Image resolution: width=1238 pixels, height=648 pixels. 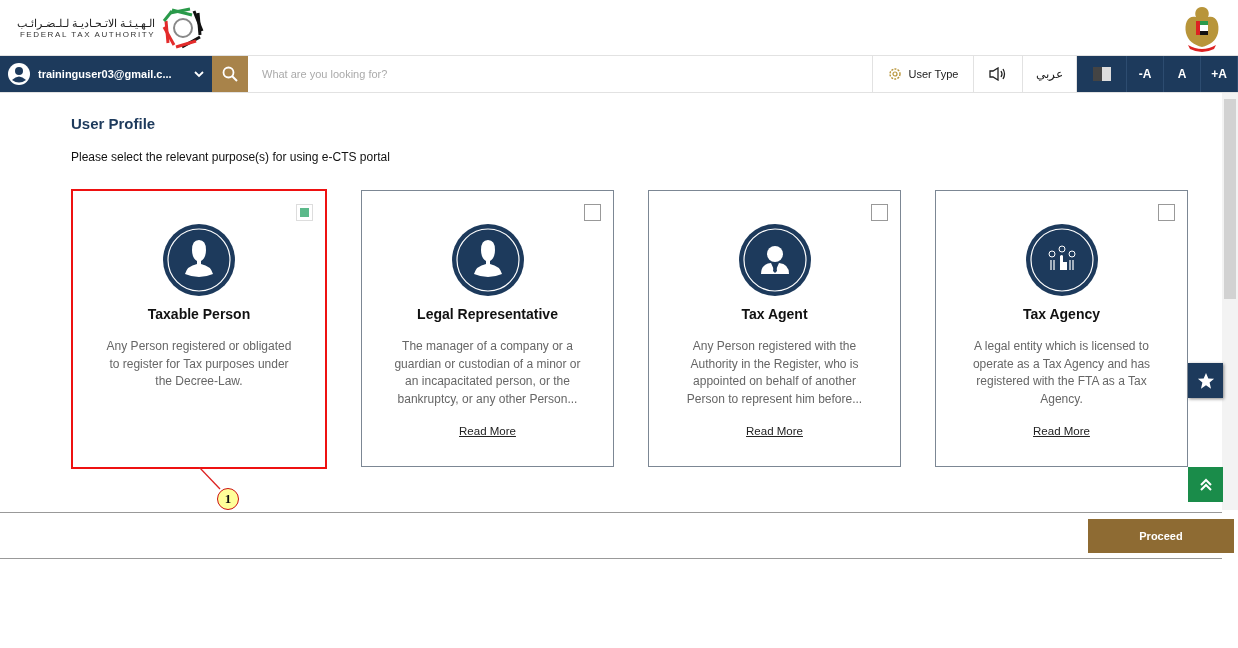 What do you see at coordinates (19, 74) in the screenshot?
I see `avatar-icon` at bounding box center [19, 74].